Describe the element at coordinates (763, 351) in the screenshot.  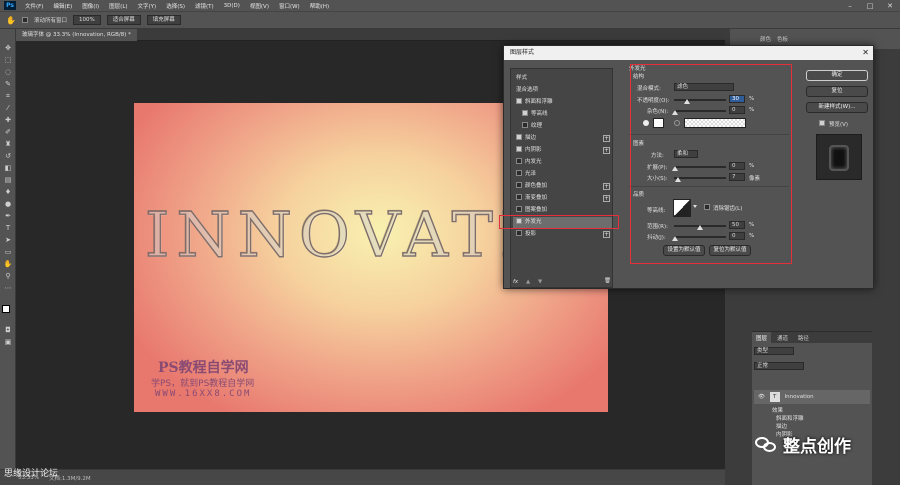
I see `layer-kind-value: 类型` at that location.